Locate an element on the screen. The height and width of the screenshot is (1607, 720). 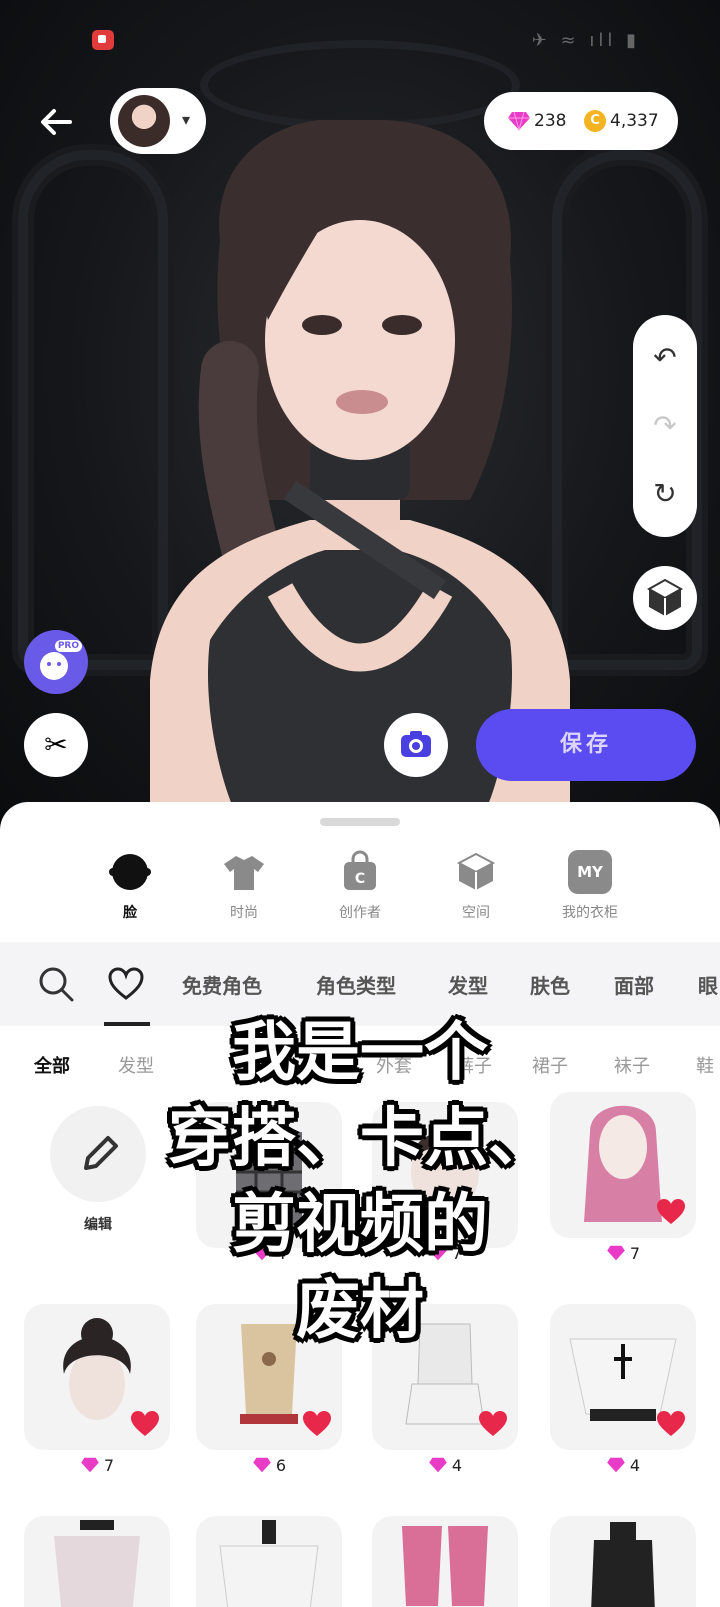
tab-label: 创作者 is located at coordinates (360, 913).